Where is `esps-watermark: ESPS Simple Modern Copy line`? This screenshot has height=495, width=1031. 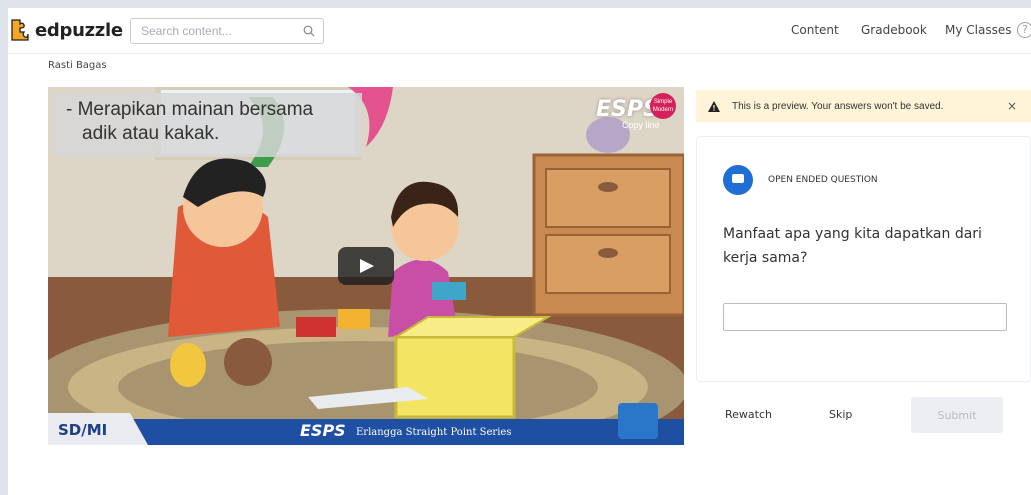
esps-watermark: ESPS Simple Modern Copy line is located at coordinates (638, 111).